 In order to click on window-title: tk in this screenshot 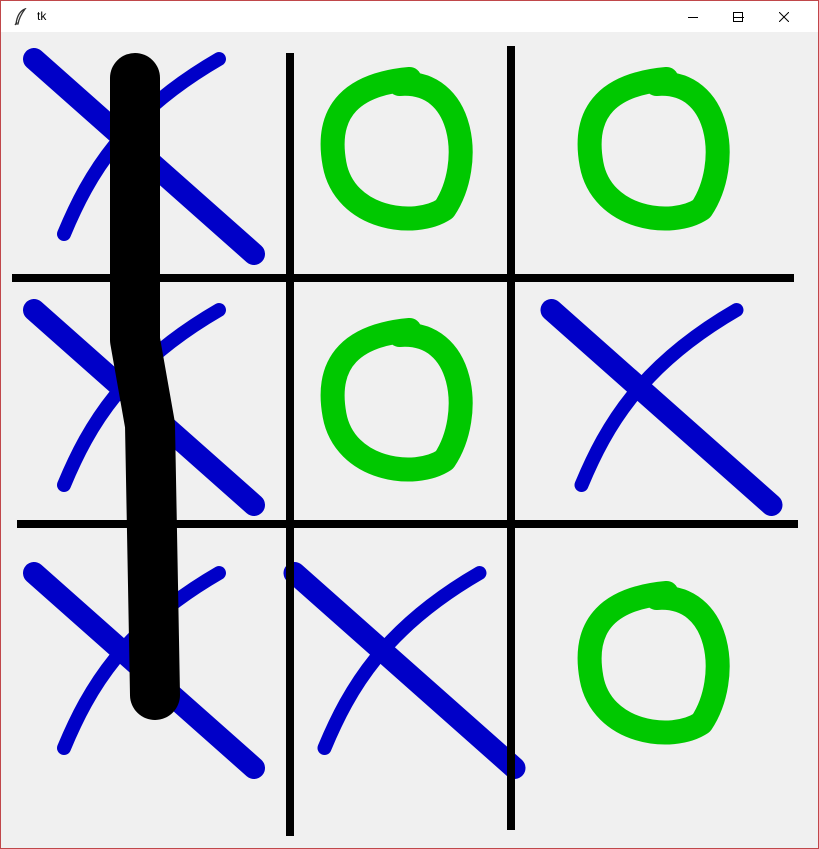, I will do `click(42, 16)`.